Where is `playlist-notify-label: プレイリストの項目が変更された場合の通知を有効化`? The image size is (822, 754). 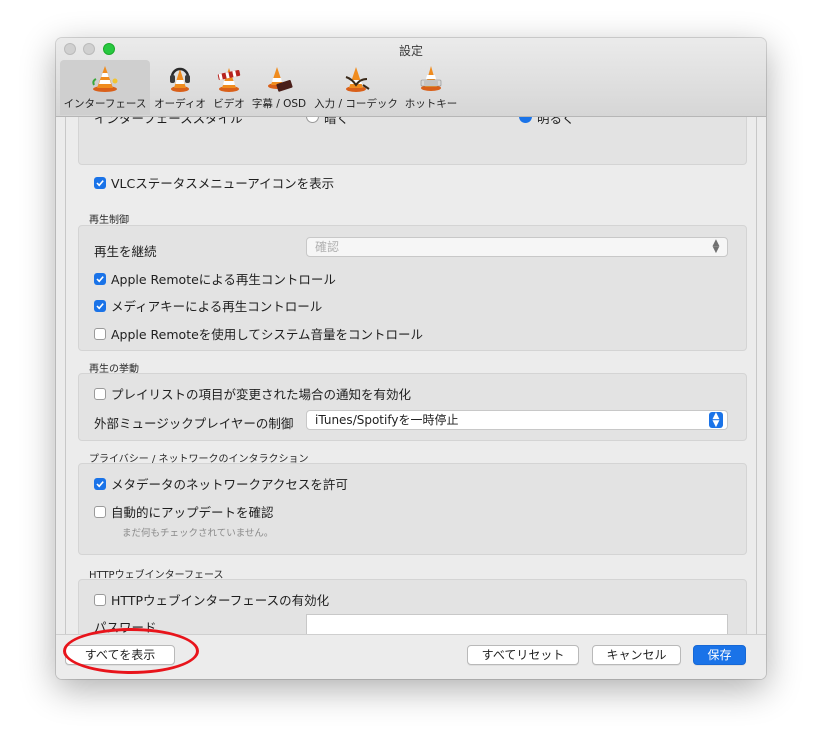
playlist-notify-label: プレイリストの項目が変更された場合の通知を有効化 is located at coordinates (261, 394).